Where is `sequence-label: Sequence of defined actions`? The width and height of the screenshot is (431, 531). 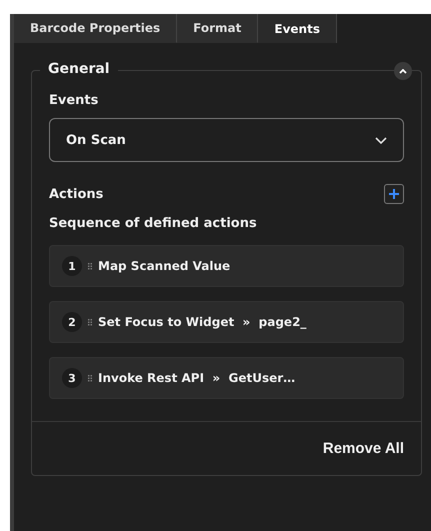 sequence-label: Sequence of defined actions is located at coordinates (153, 223).